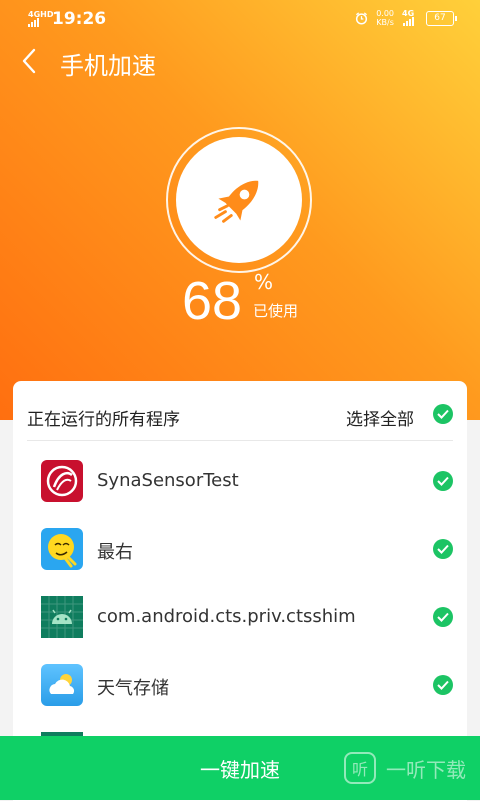  Describe the element at coordinates (103, 420) in the screenshot. I see `running-apps-title: 正在运行的所有程序` at that location.